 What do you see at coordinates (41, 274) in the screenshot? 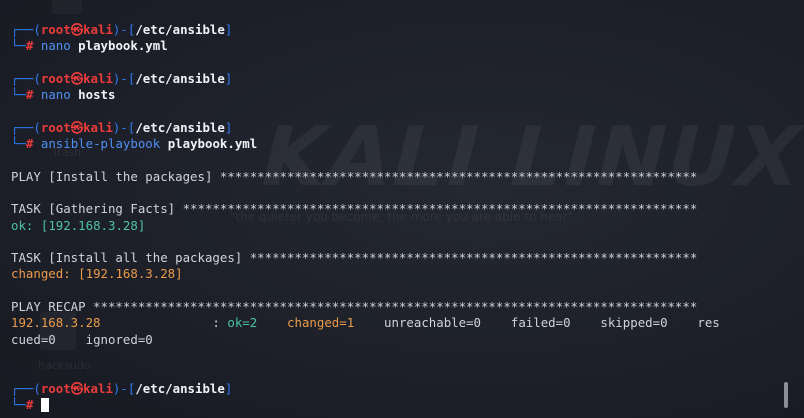
I see `status-changed: changed:` at bounding box center [41, 274].